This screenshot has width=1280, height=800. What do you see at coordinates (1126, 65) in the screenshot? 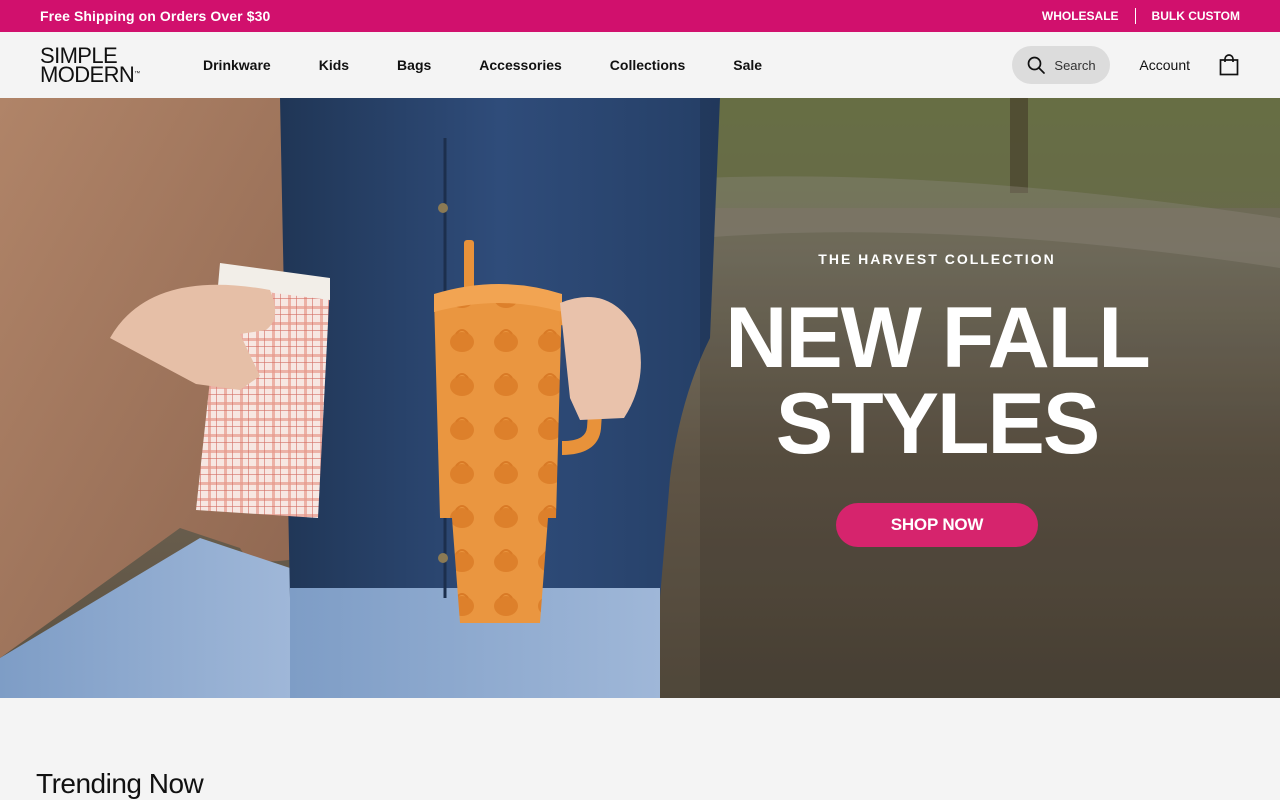
I see `header-actions: Search Account` at bounding box center [1126, 65].